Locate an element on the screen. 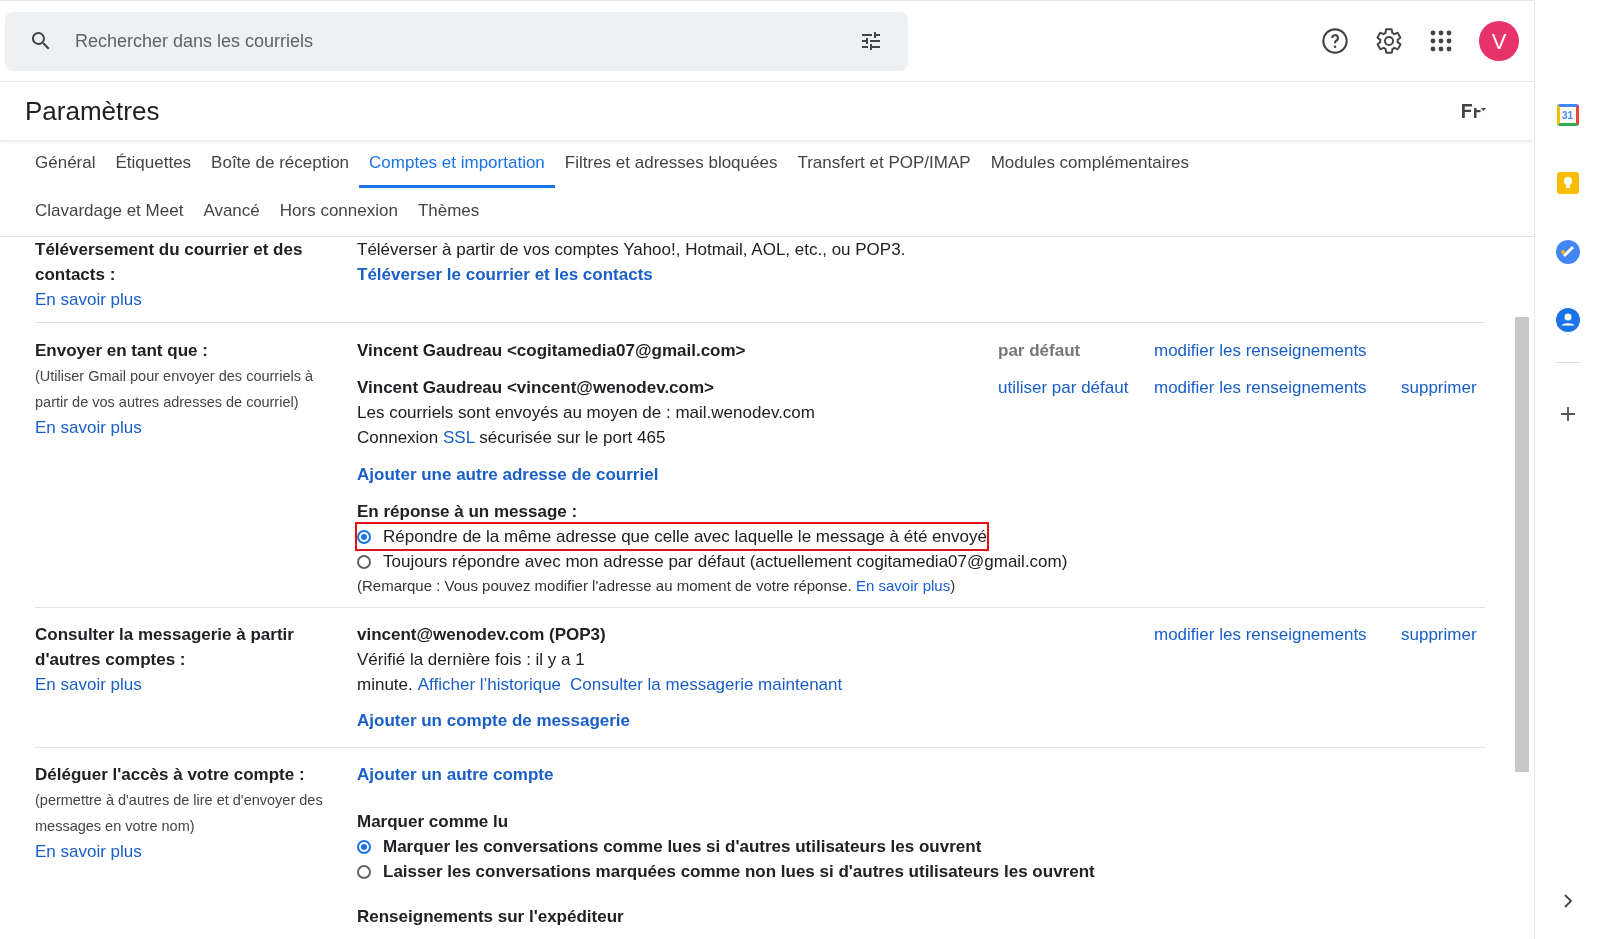 Image resolution: width=1600 pixels, height=939 pixels. mail-action-link: Consulter la messagerie maintenant is located at coordinates (706, 684).